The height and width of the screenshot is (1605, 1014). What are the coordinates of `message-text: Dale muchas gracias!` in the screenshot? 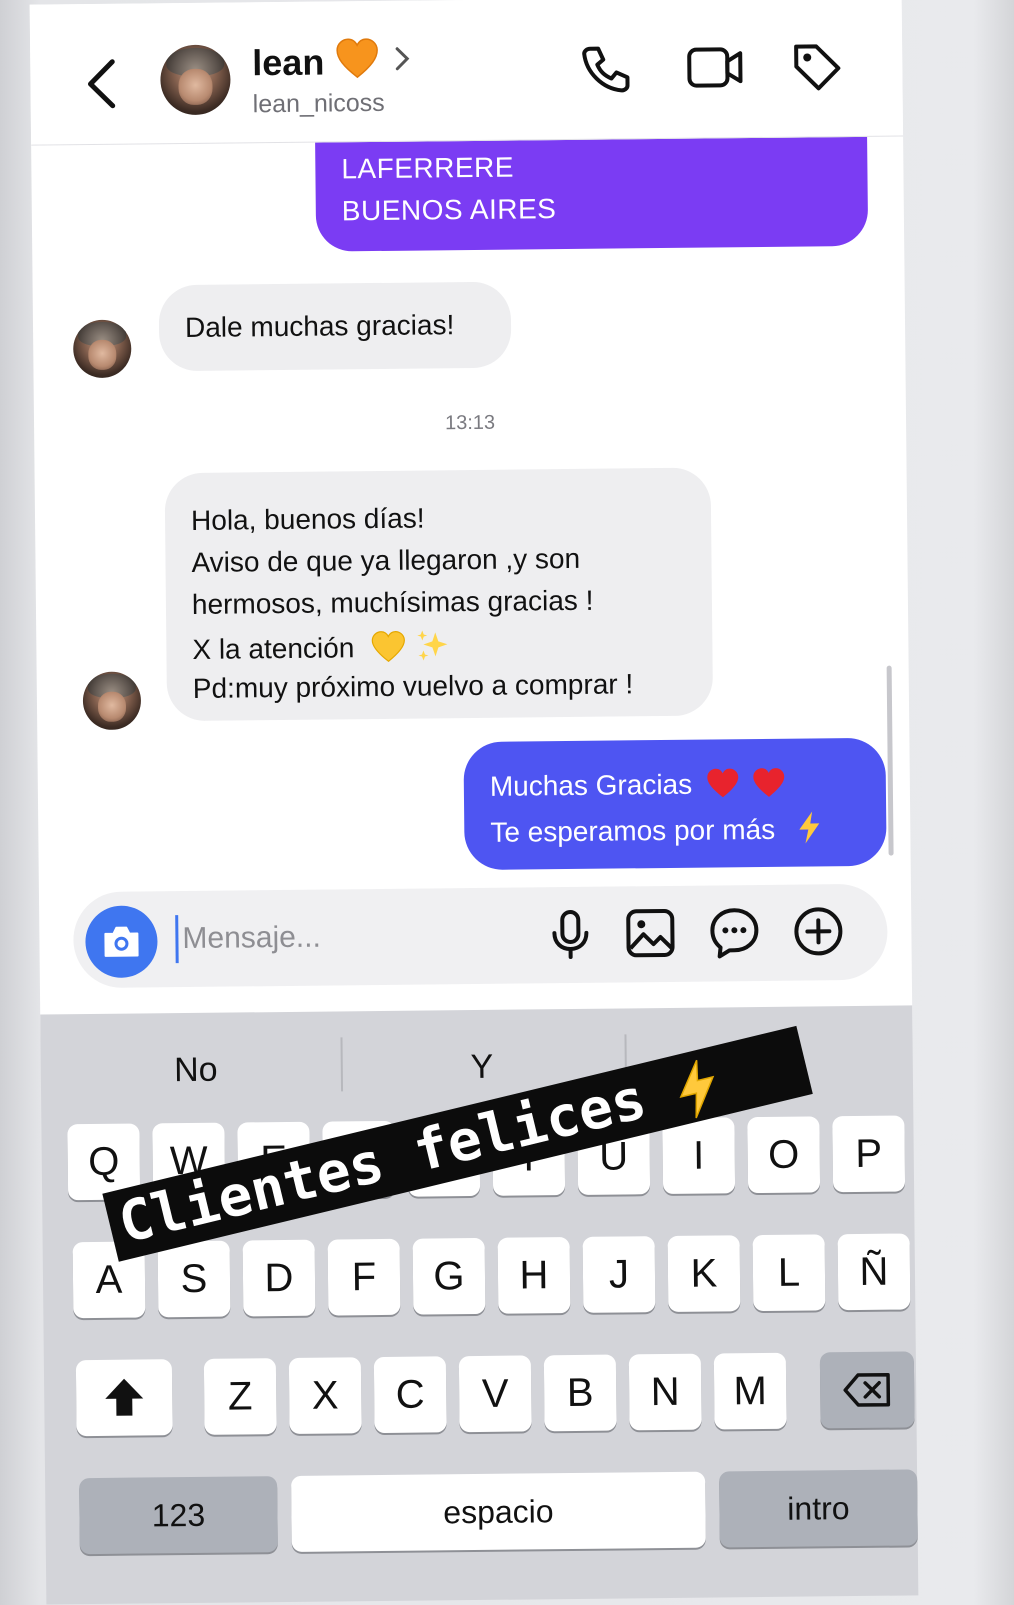 It's located at (320, 326).